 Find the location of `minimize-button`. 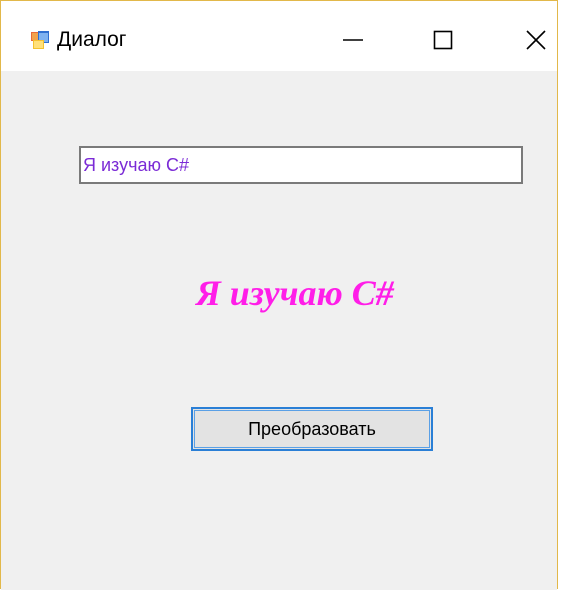

minimize-button is located at coordinates (353, 42).